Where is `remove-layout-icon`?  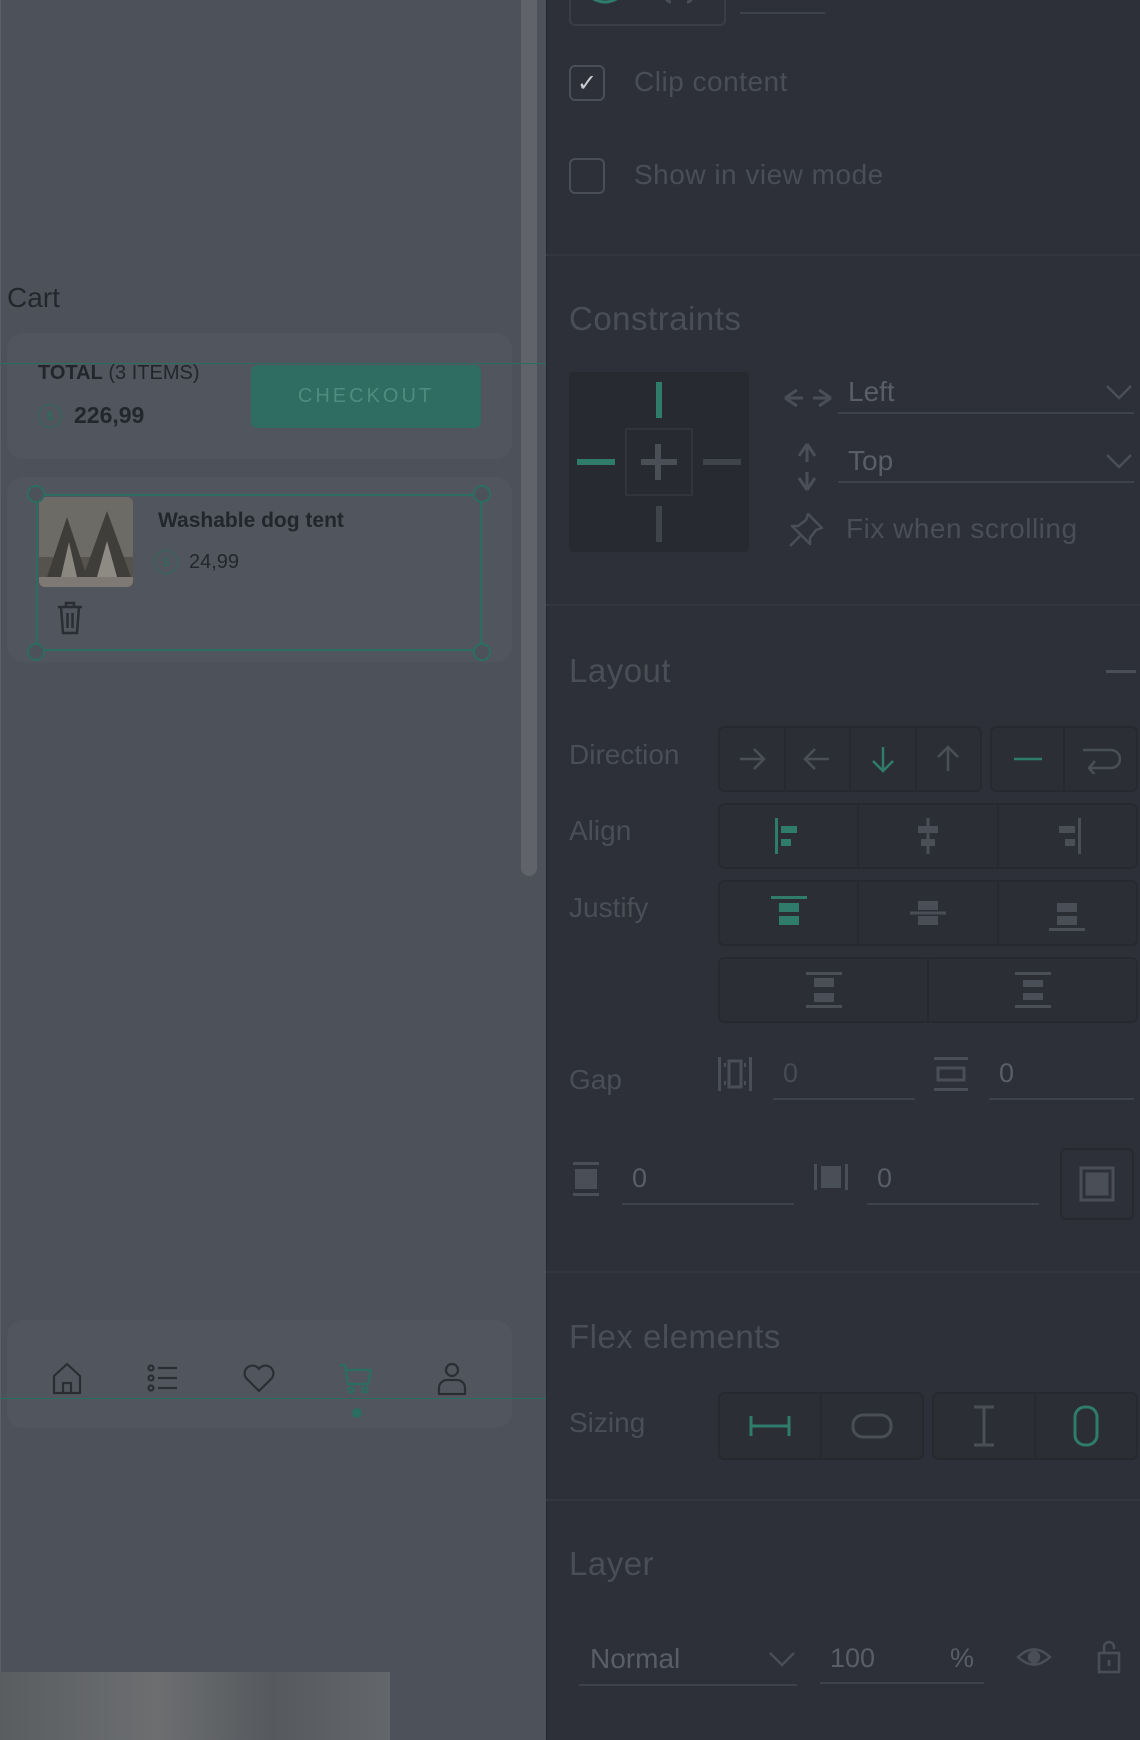 remove-layout-icon is located at coordinates (1121, 671).